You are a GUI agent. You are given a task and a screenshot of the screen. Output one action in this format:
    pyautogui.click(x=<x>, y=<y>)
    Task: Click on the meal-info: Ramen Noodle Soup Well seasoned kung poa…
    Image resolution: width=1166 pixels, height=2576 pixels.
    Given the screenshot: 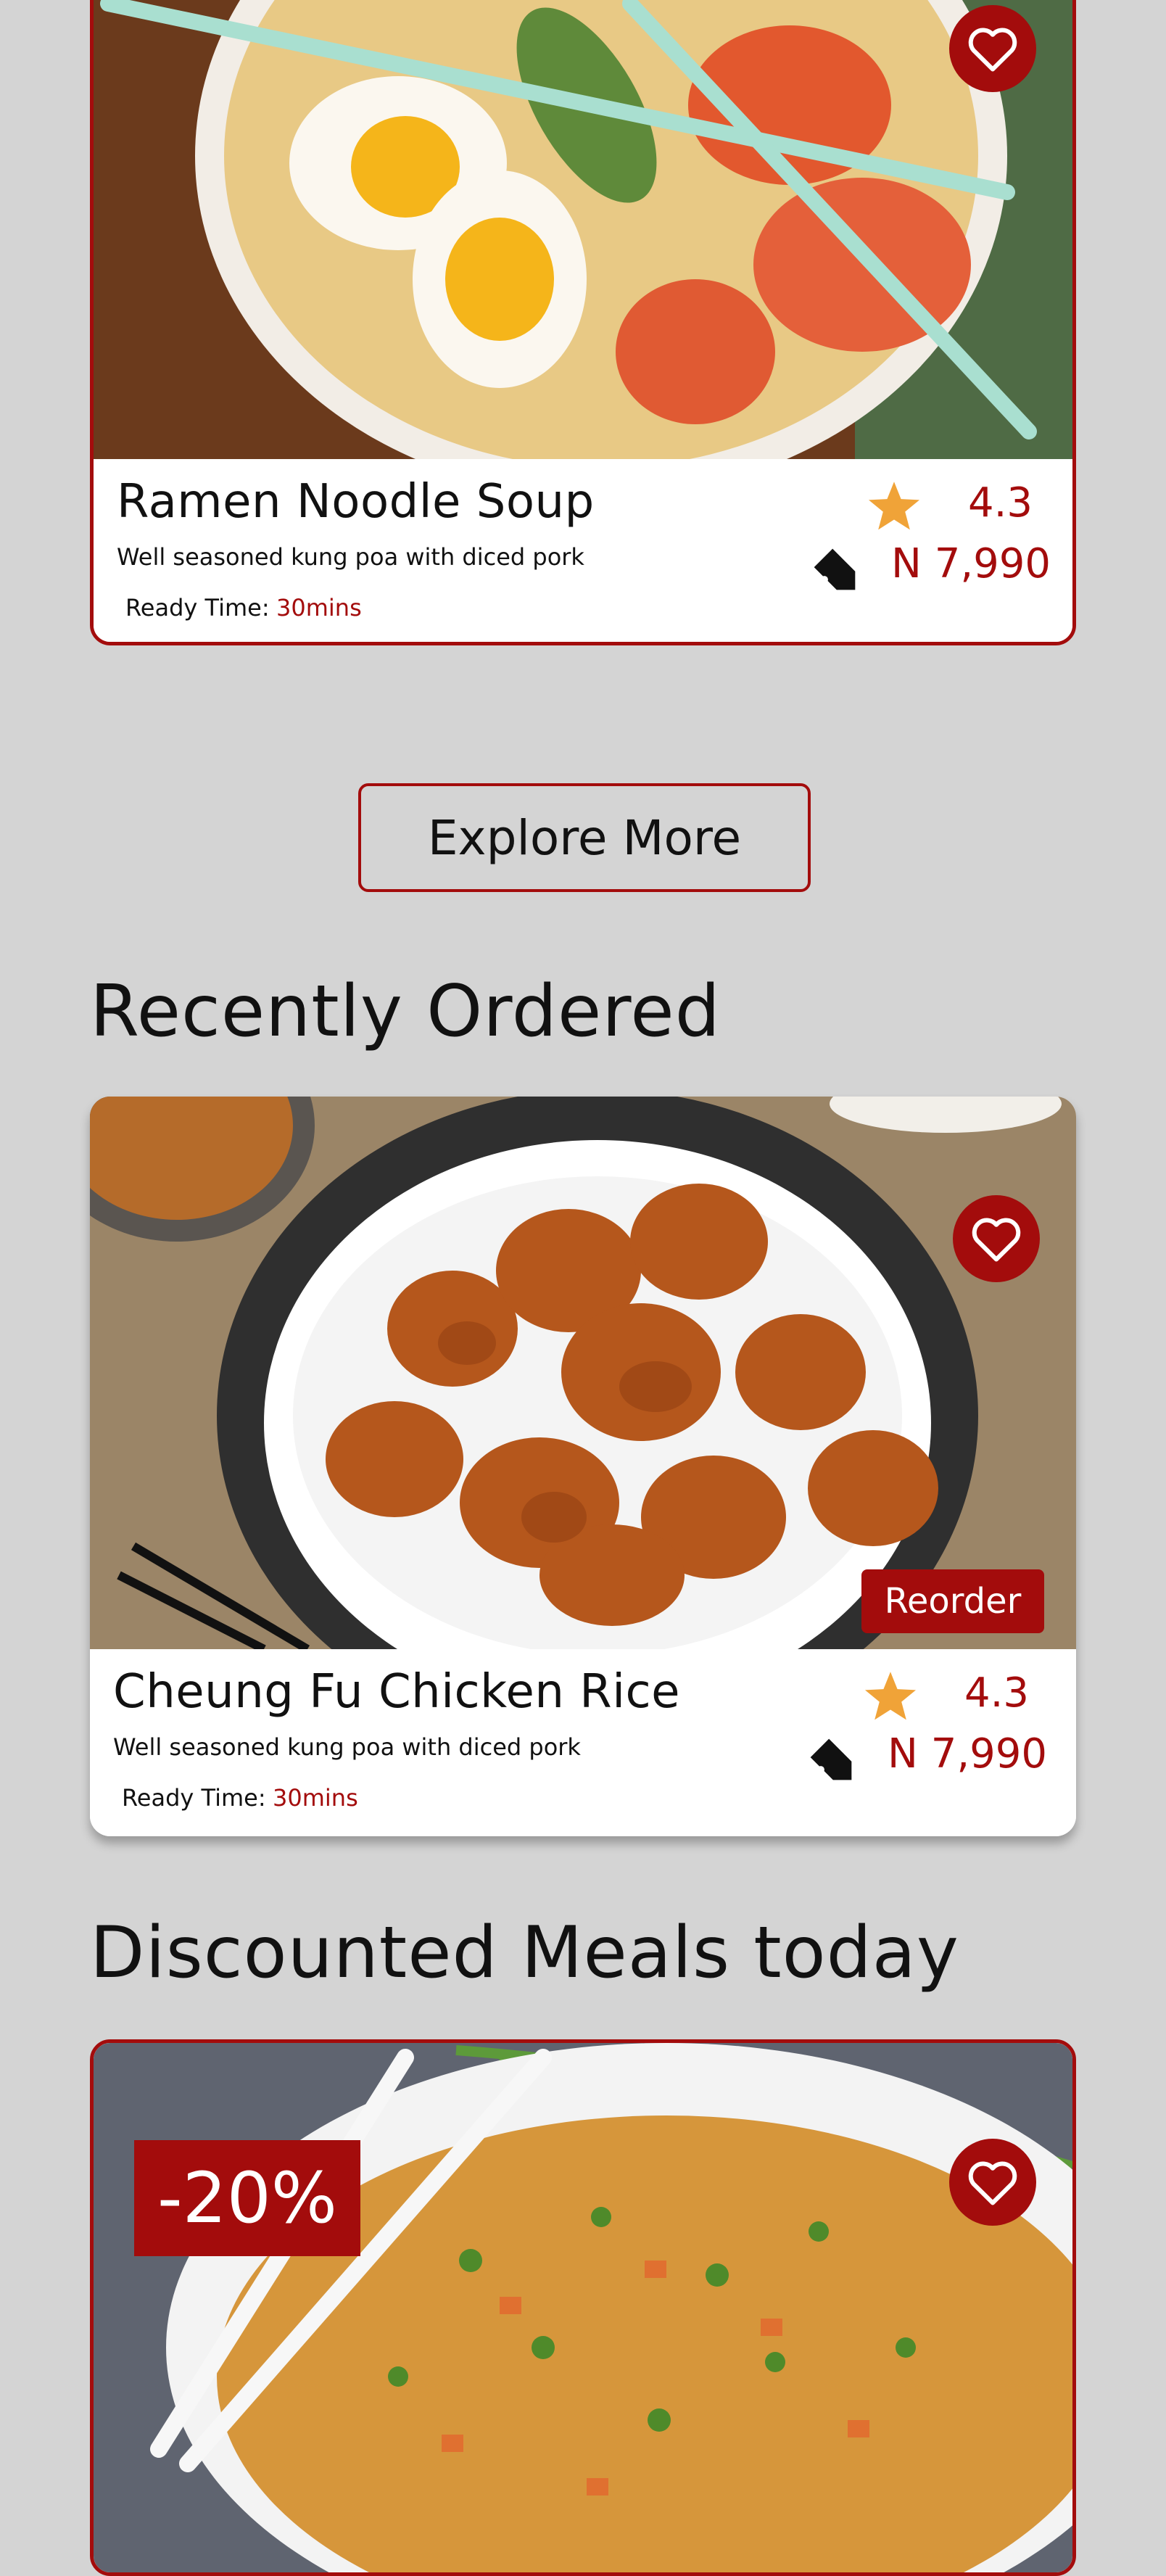 What is the action you would take?
    pyautogui.click(x=583, y=550)
    